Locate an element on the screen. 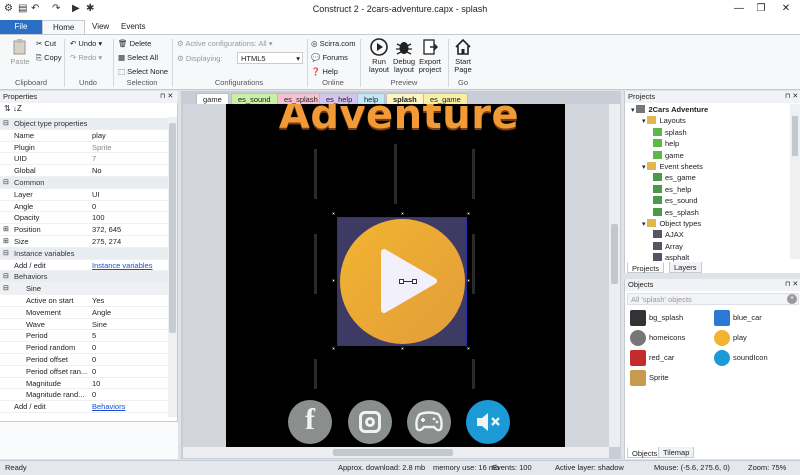  paste-button: Paste is located at coordinates (20, 52).